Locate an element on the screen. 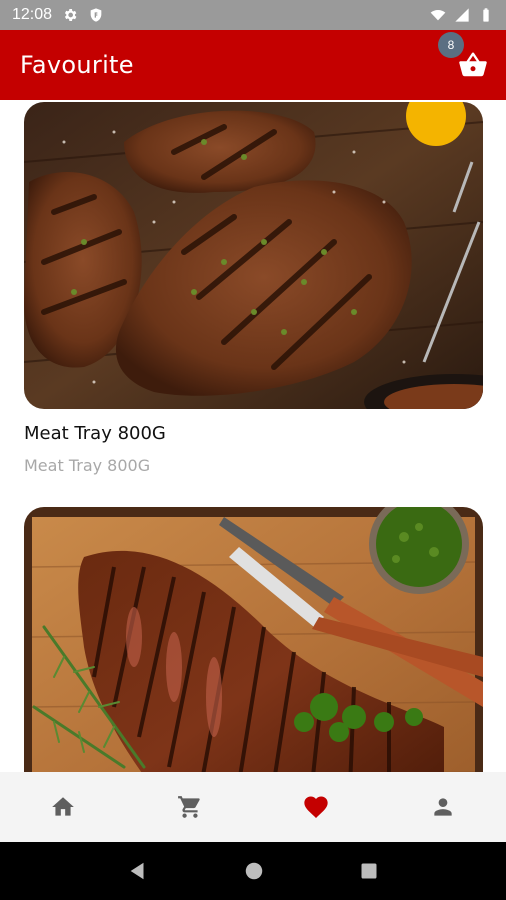 This screenshot has width=506, height=900. heart-icon is located at coordinates (316, 807).